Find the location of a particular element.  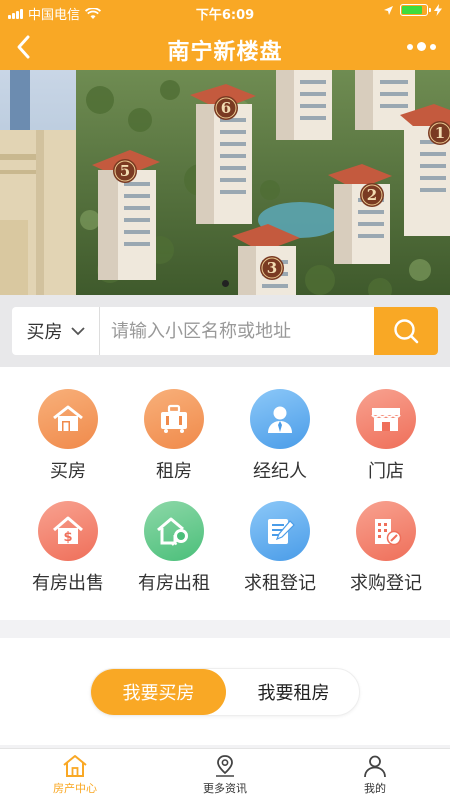

tab-more-news: 更多资讯 is located at coordinates (225, 774).